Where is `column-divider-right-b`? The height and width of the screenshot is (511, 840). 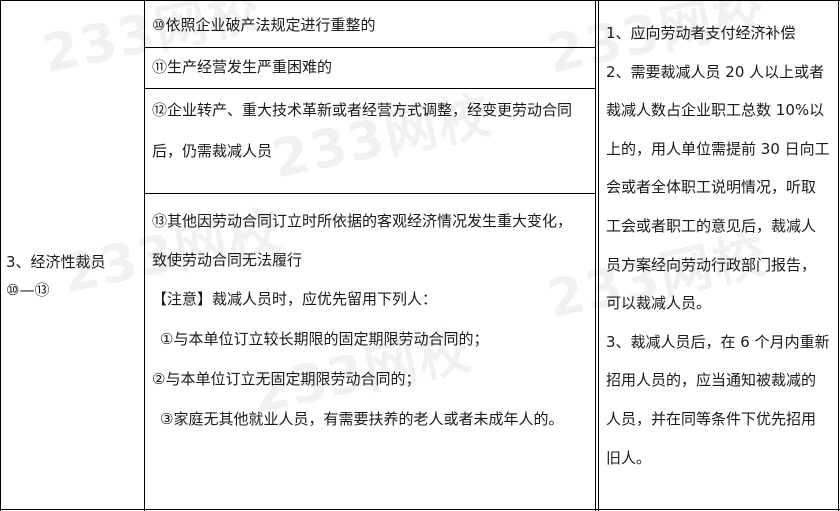
column-divider-right-b is located at coordinates (598, 255).